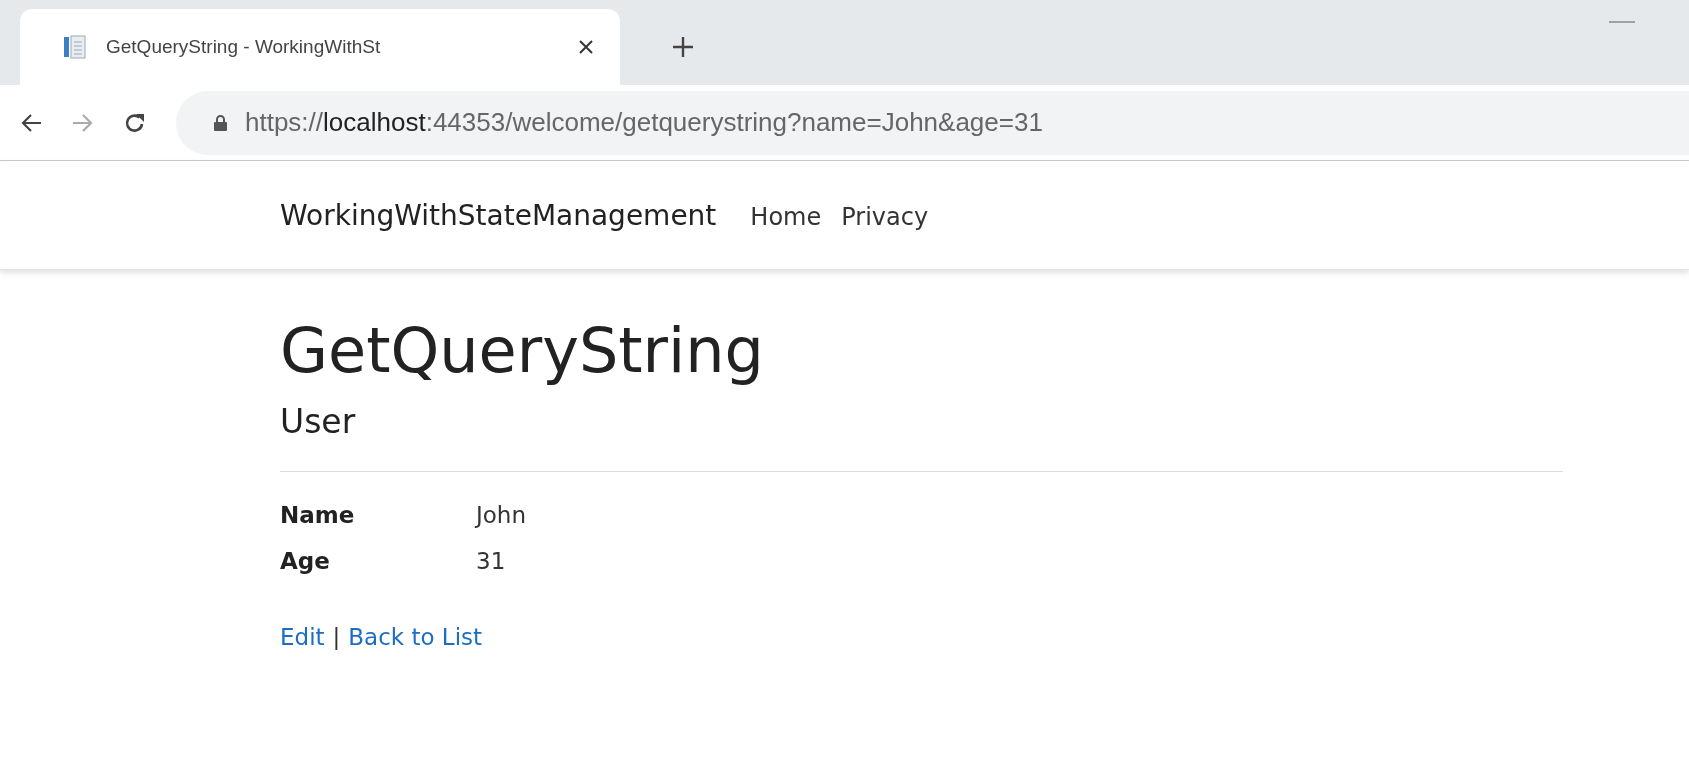  Describe the element at coordinates (522, 351) in the screenshot. I see `page-title: GetQueryString` at that location.